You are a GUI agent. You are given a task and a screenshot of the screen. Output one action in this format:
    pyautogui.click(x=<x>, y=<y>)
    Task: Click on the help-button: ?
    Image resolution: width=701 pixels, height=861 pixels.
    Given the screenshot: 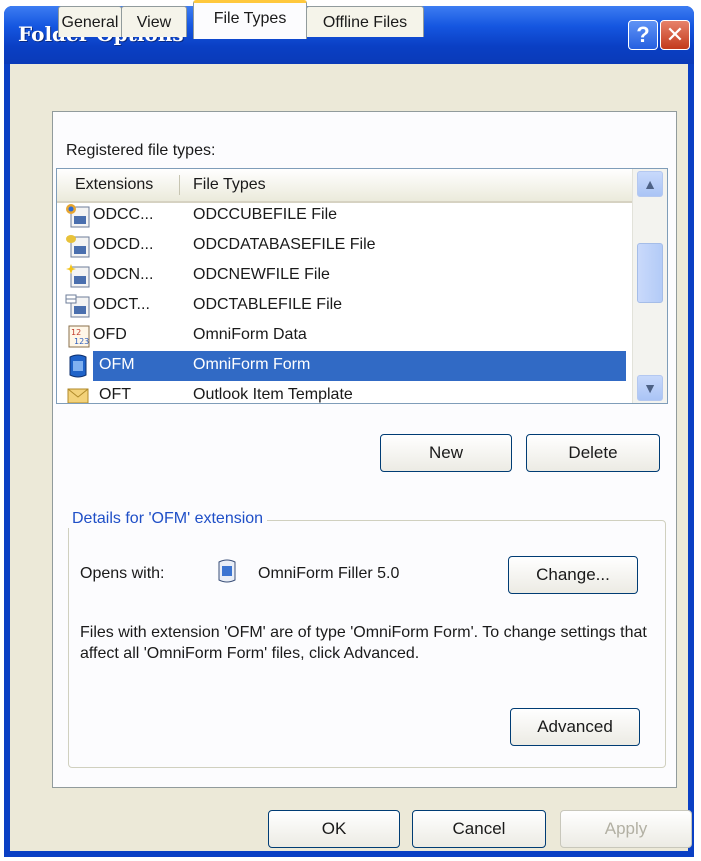 What is the action you would take?
    pyautogui.click(x=643, y=35)
    